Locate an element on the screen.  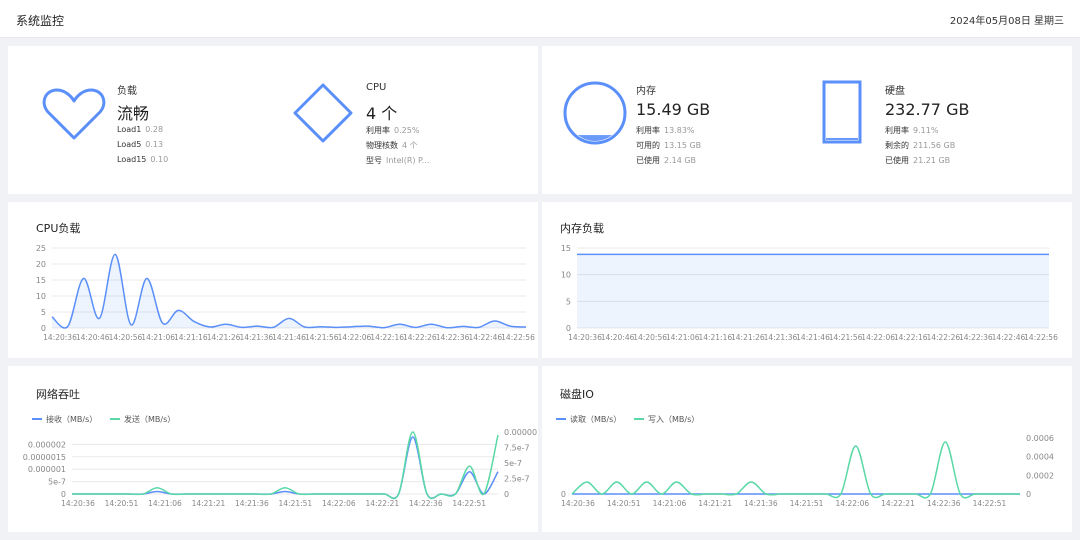
memory-usage-row: 利用率 13.83% is located at coordinates (665, 130).